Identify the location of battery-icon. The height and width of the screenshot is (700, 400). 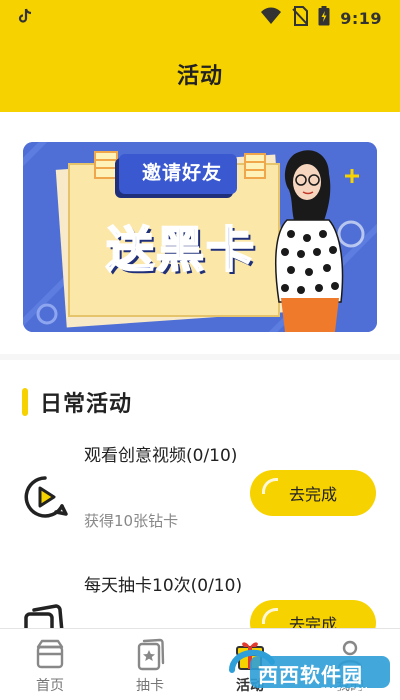
(324, 18).